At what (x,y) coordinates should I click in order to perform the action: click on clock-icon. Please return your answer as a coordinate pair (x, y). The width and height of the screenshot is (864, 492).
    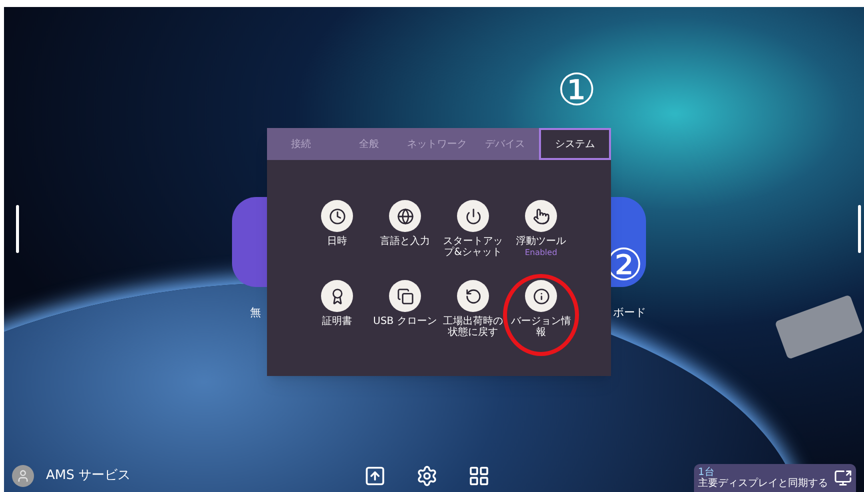
    Looking at the image, I should click on (337, 216).